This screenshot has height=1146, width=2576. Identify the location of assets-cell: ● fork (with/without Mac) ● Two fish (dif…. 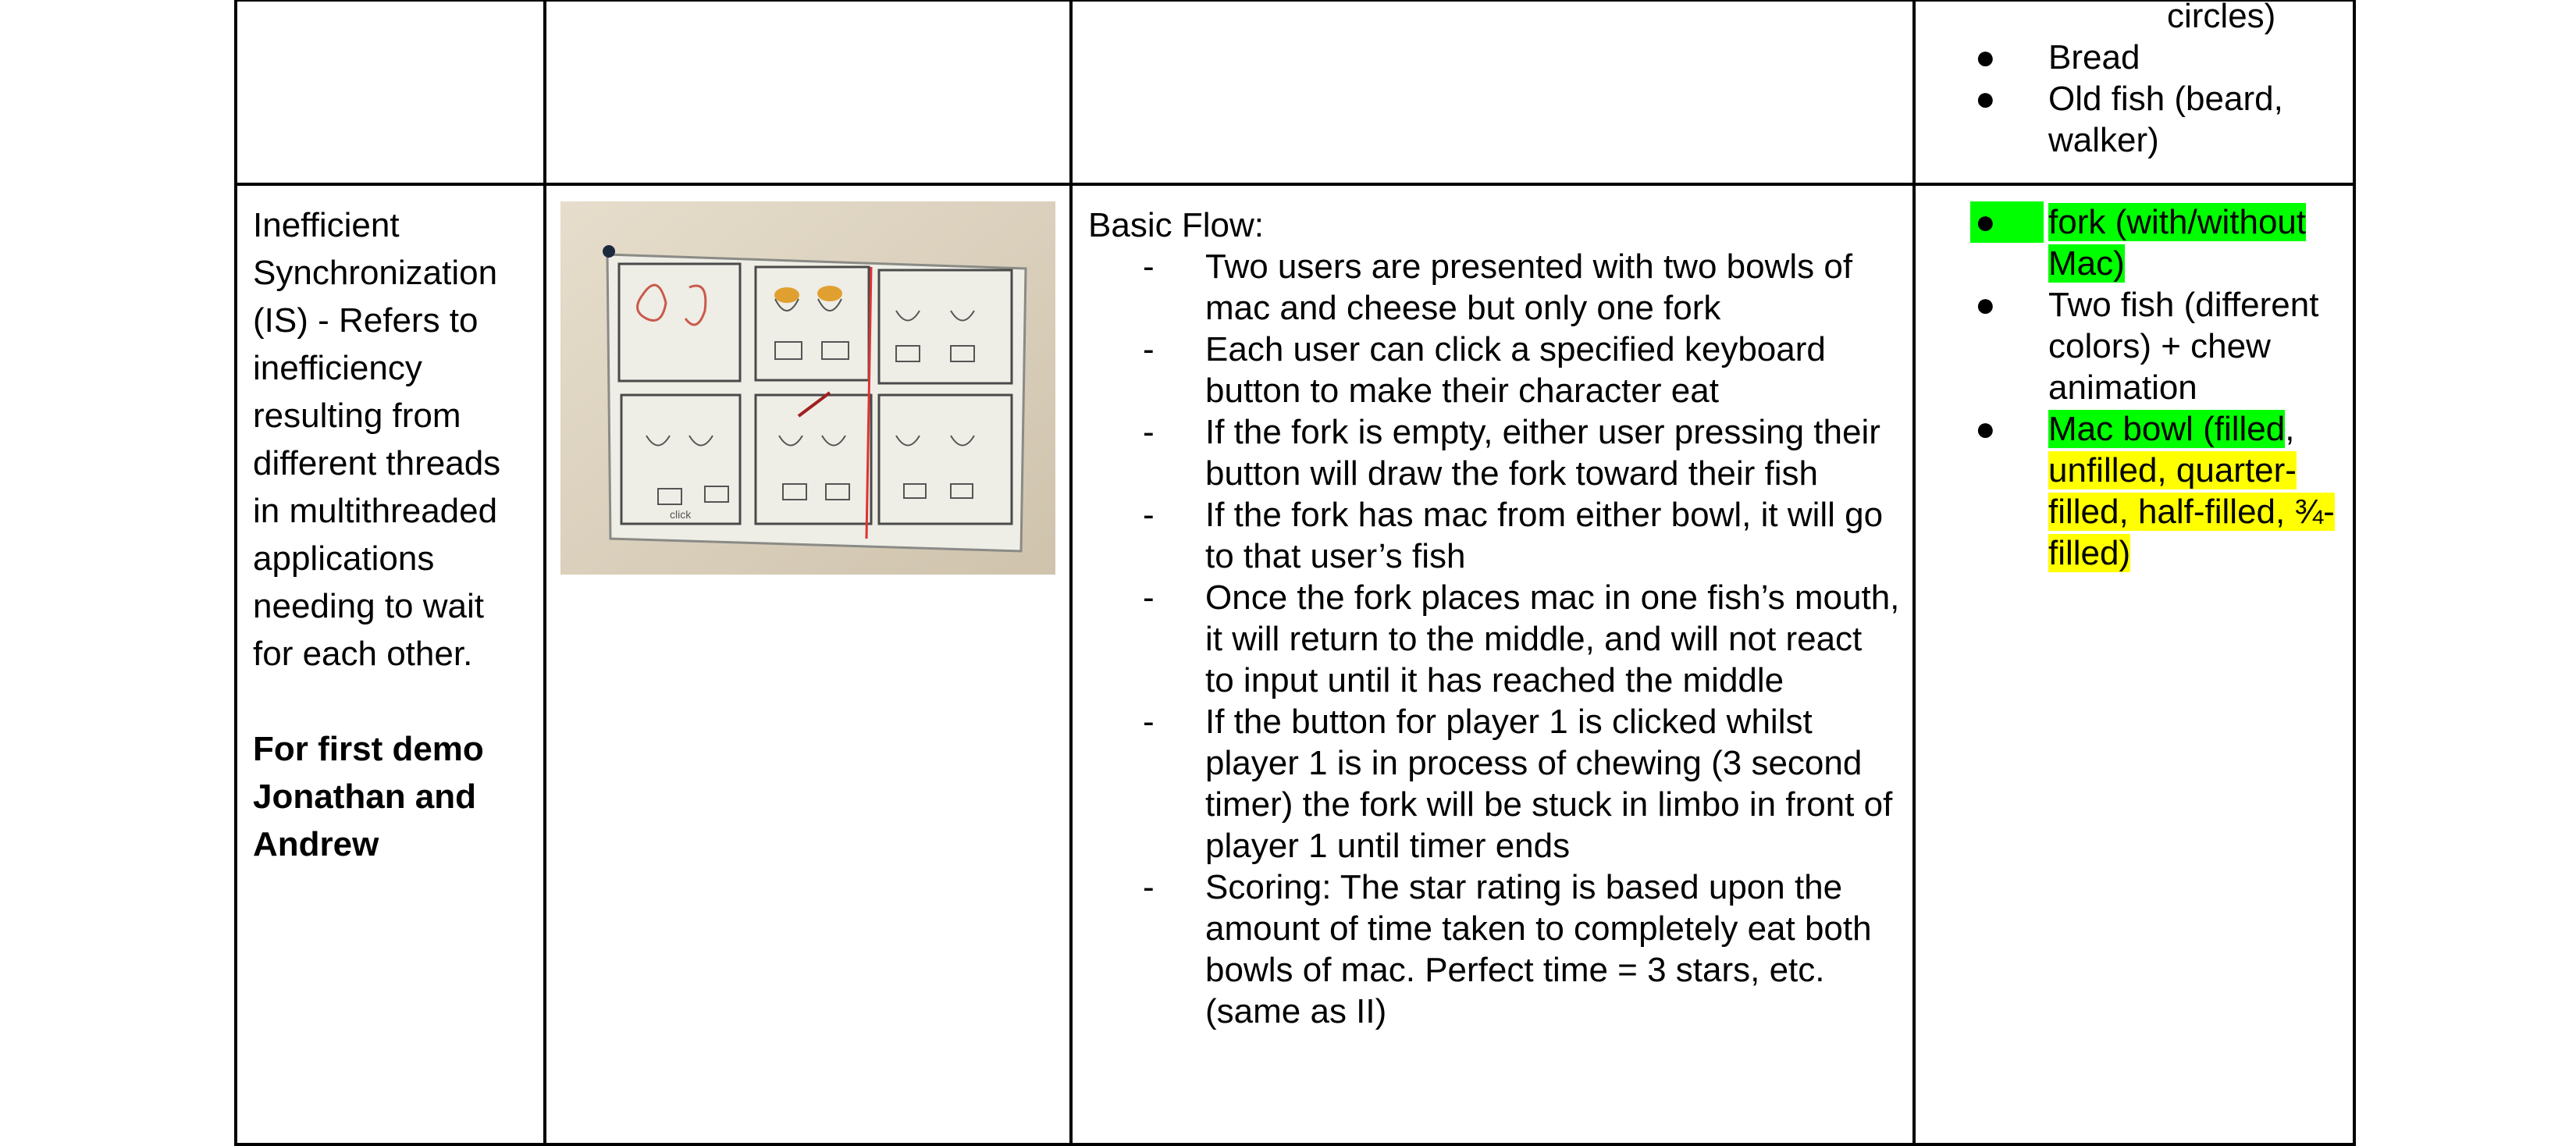
(2134, 664).